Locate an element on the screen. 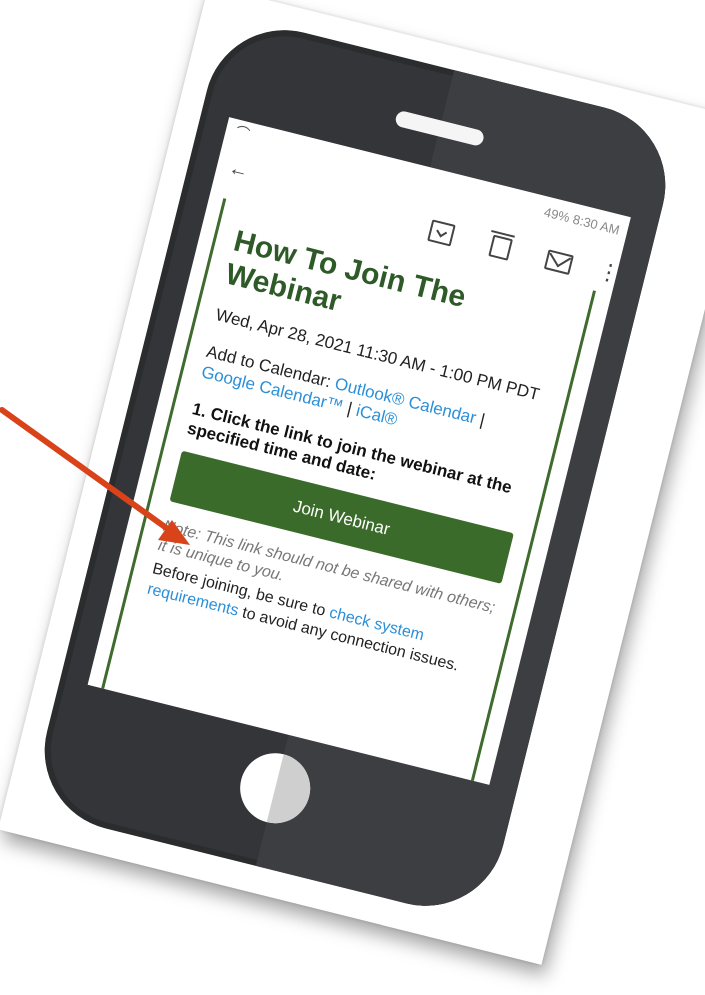 Image resolution: width=705 pixels, height=995 pixels. arrow-shaft is located at coordinates (87, 471).